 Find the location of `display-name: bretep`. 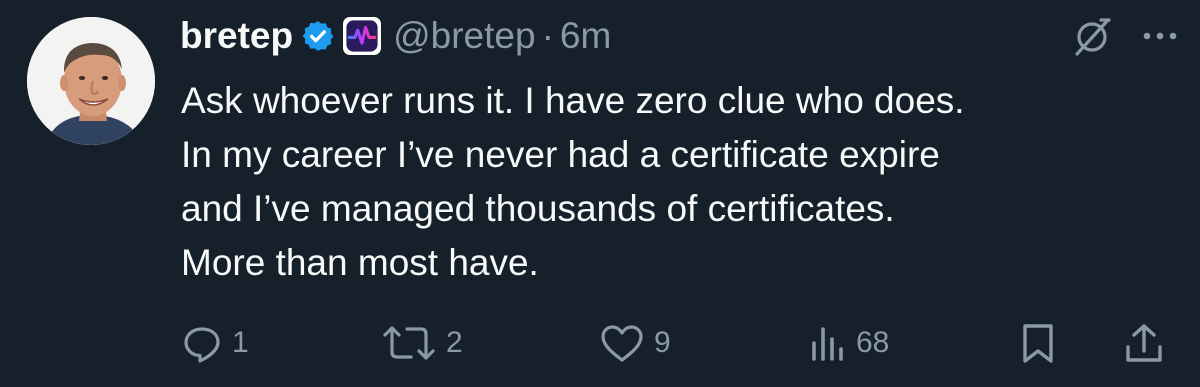

display-name: bretep is located at coordinates (236, 36).